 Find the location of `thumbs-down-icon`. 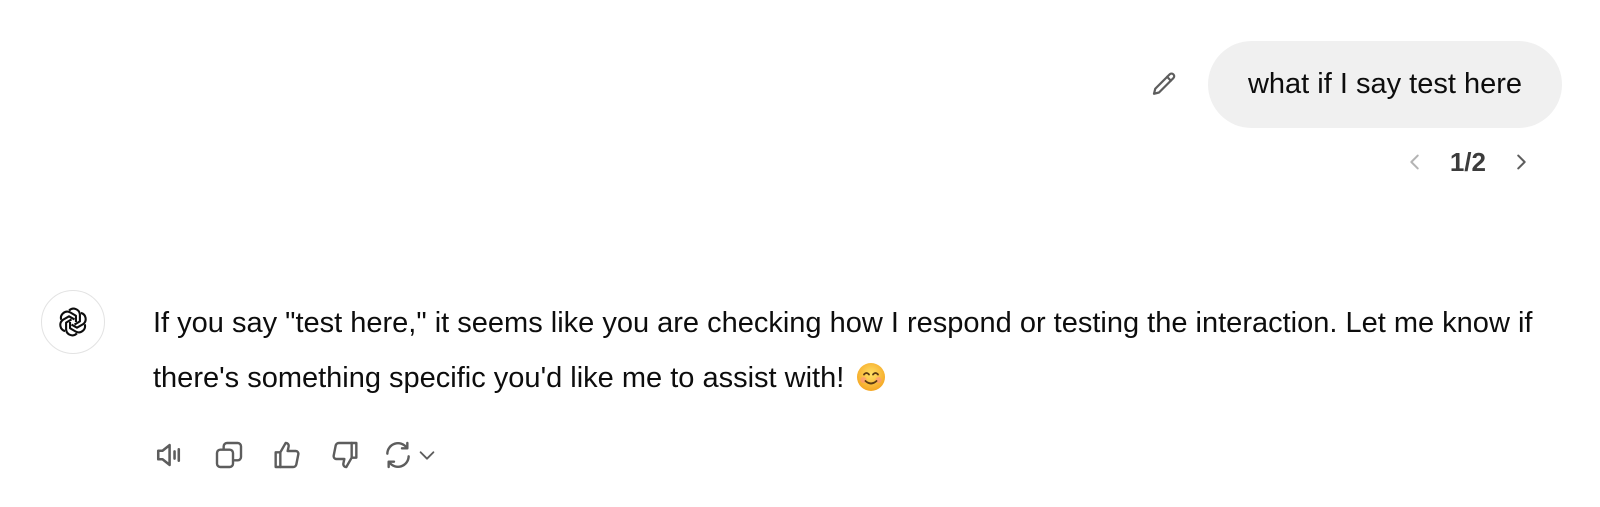

thumbs-down-icon is located at coordinates (345, 455).